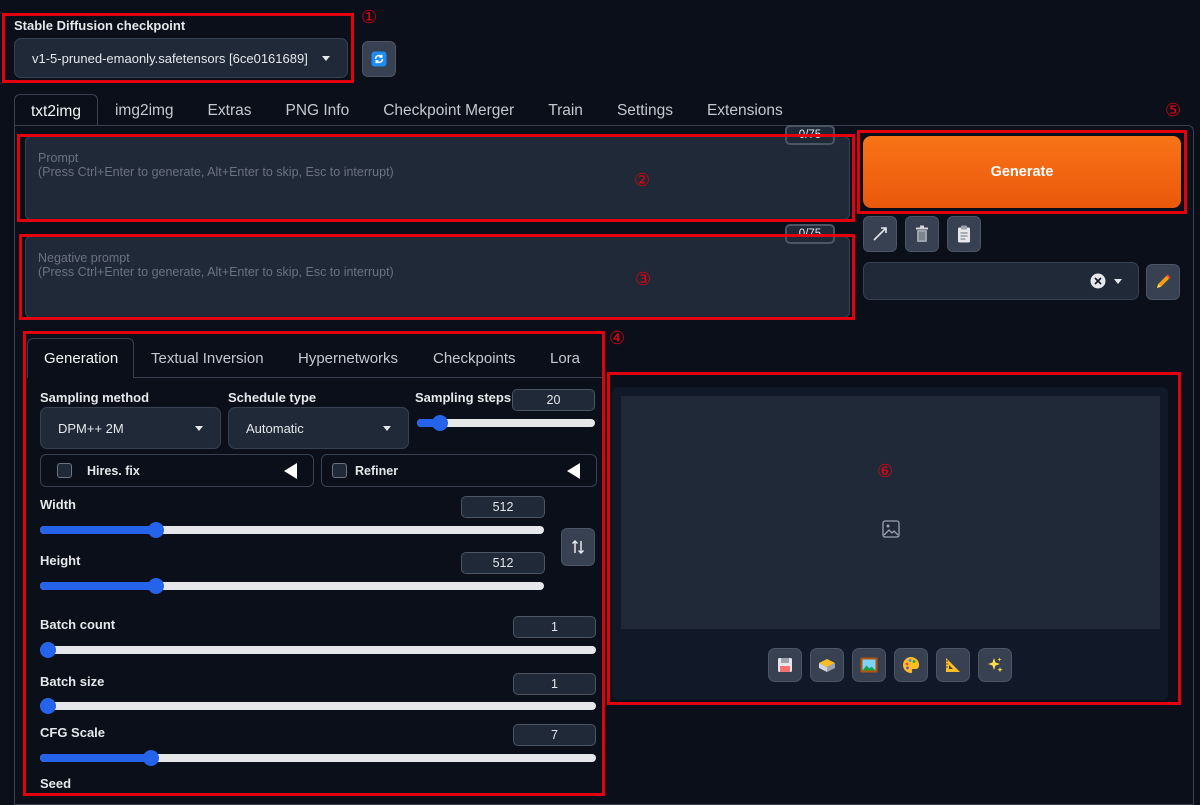 This screenshot has width=1200, height=805. I want to click on tab-settings: Settings, so click(645, 110).